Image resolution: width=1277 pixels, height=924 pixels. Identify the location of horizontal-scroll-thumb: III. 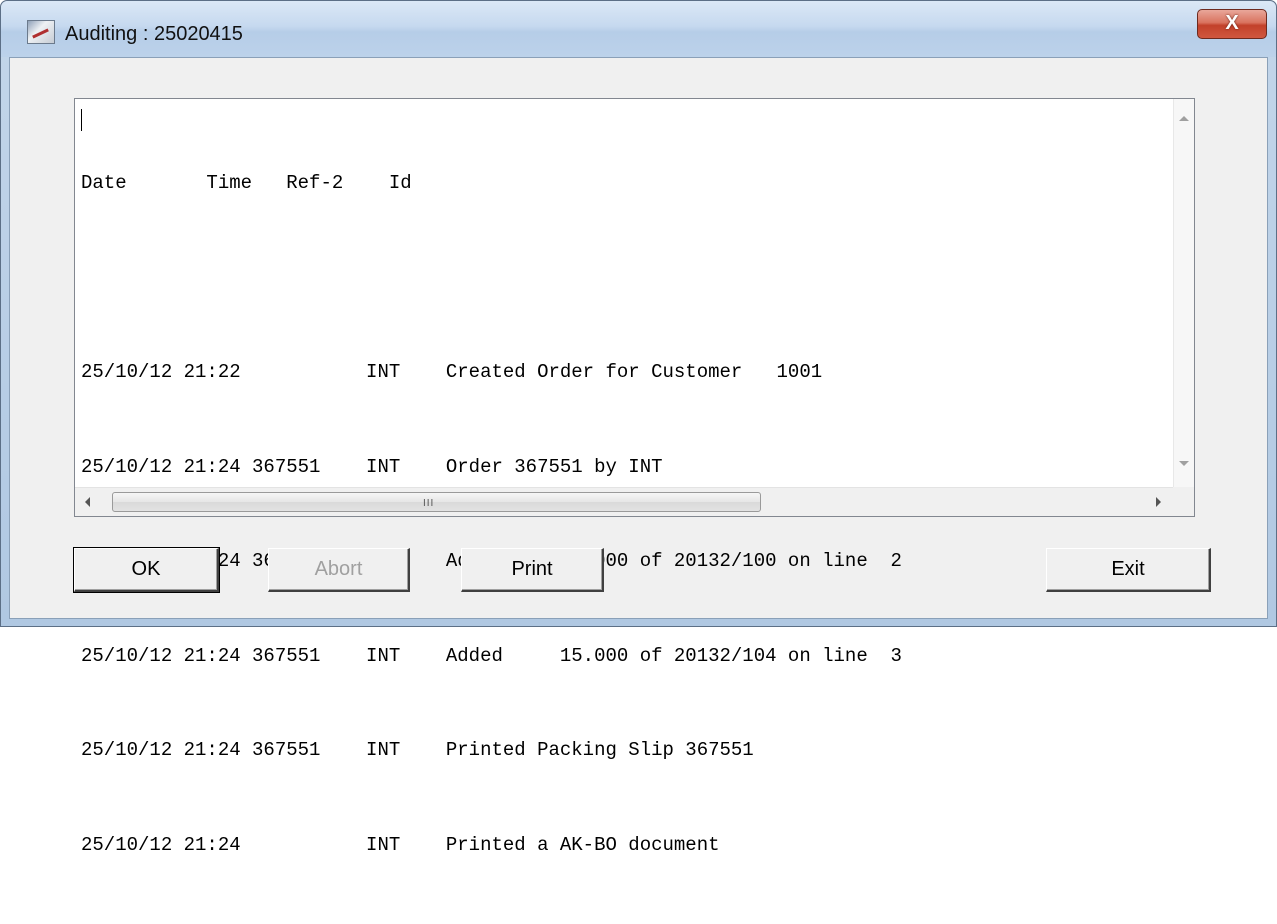
(436, 502).